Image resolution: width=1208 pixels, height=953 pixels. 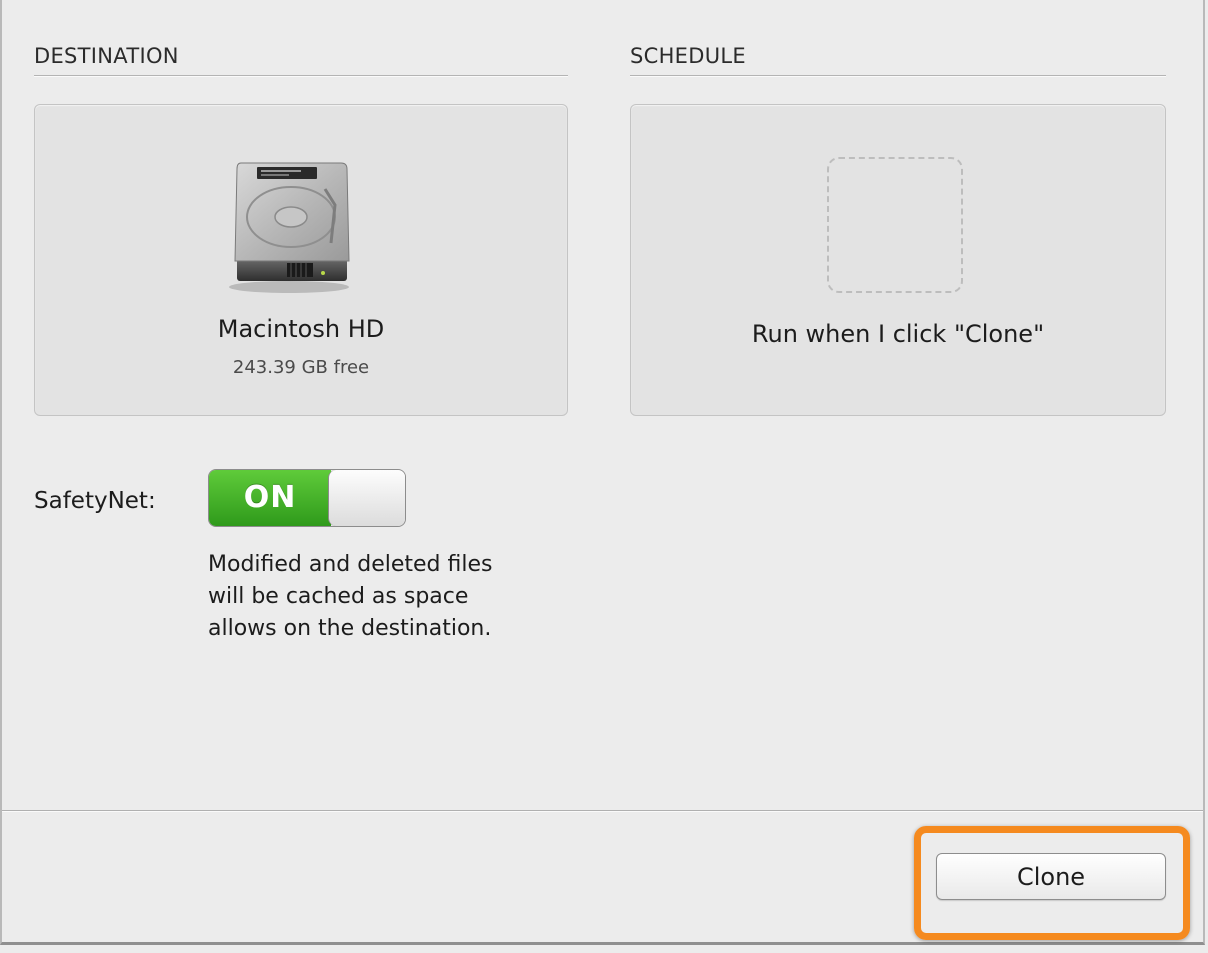 I want to click on schedule-section-title: SCHEDULE, so click(x=688, y=56).